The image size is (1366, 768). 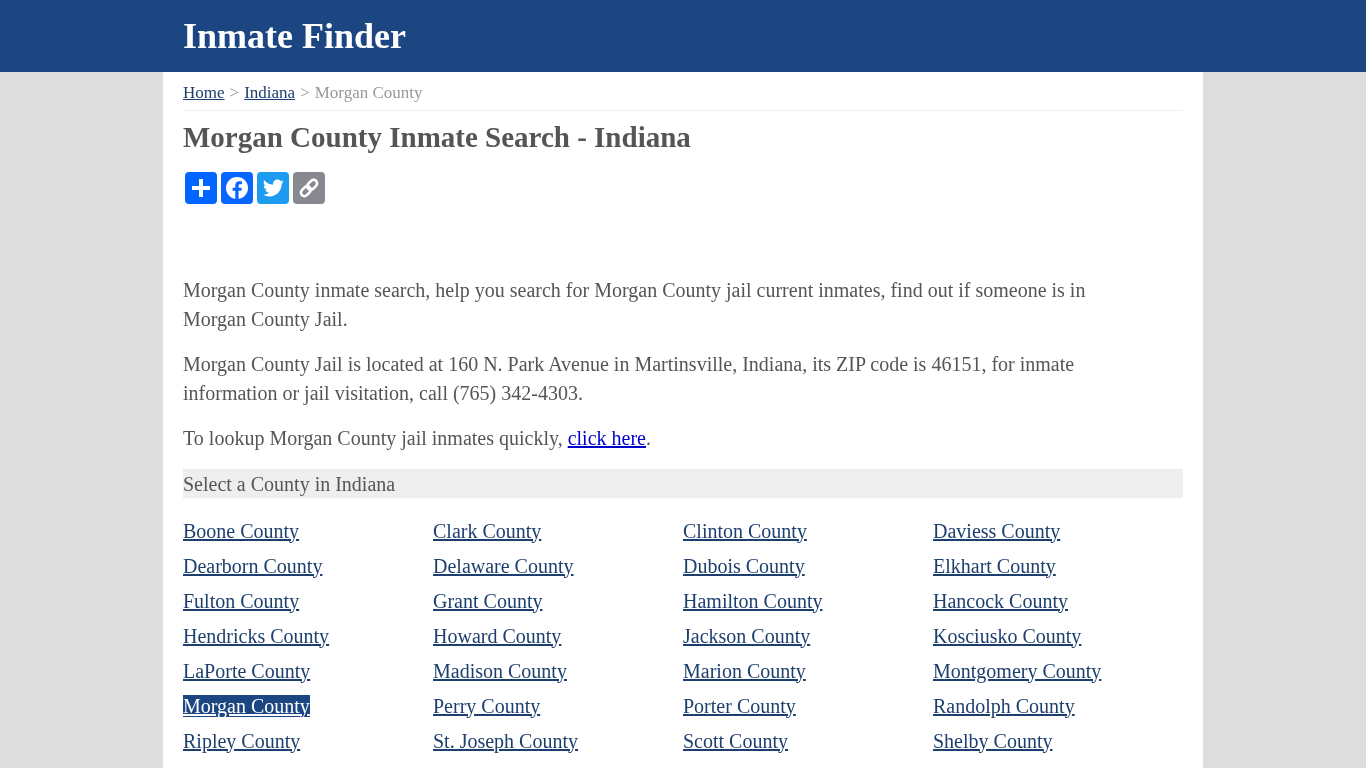 I want to click on county-link: LaPorte County, so click(x=247, y=670).